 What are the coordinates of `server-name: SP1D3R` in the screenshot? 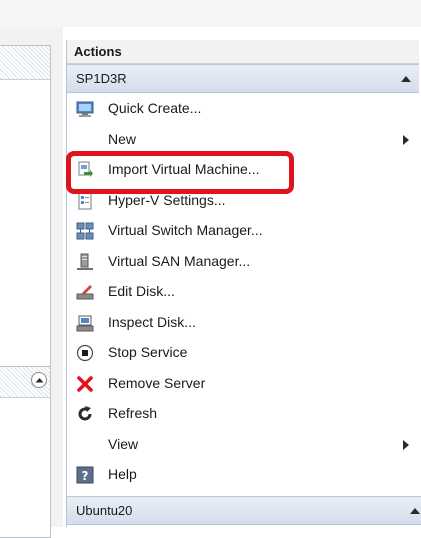 It's located at (101, 78).